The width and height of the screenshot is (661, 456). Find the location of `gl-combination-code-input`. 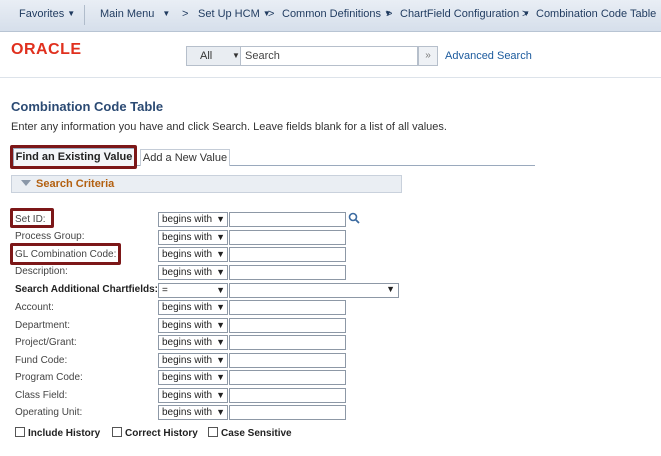

gl-combination-code-input is located at coordinates (287, 254).